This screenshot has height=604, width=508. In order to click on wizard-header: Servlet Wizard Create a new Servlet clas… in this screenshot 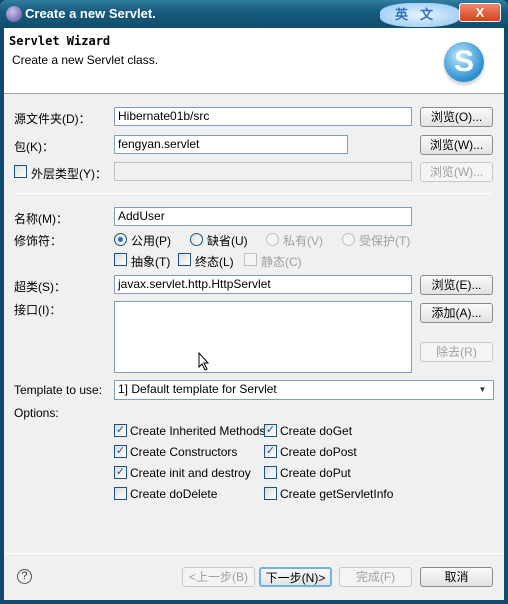, I will do `click(254, 61)`.